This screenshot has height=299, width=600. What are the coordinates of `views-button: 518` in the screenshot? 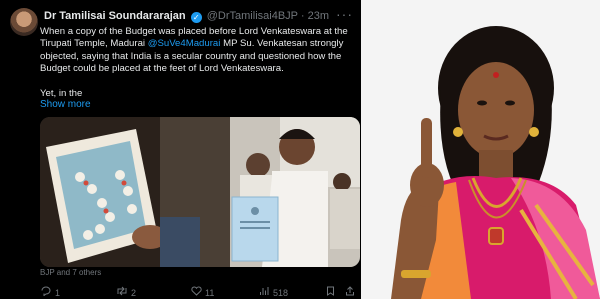 It's located at (273, 292).